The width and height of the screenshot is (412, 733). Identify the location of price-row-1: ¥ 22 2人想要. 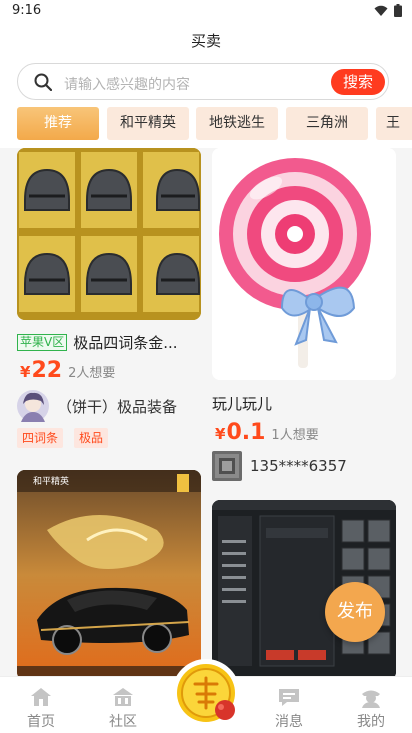
(67, 370).